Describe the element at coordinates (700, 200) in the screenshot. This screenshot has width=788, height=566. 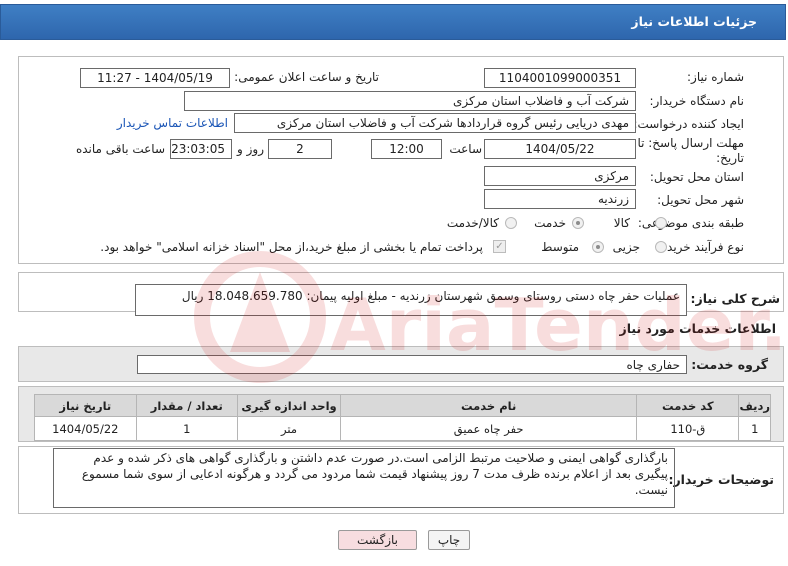
I see `city-label: شهر محل تحویل:` at that location.